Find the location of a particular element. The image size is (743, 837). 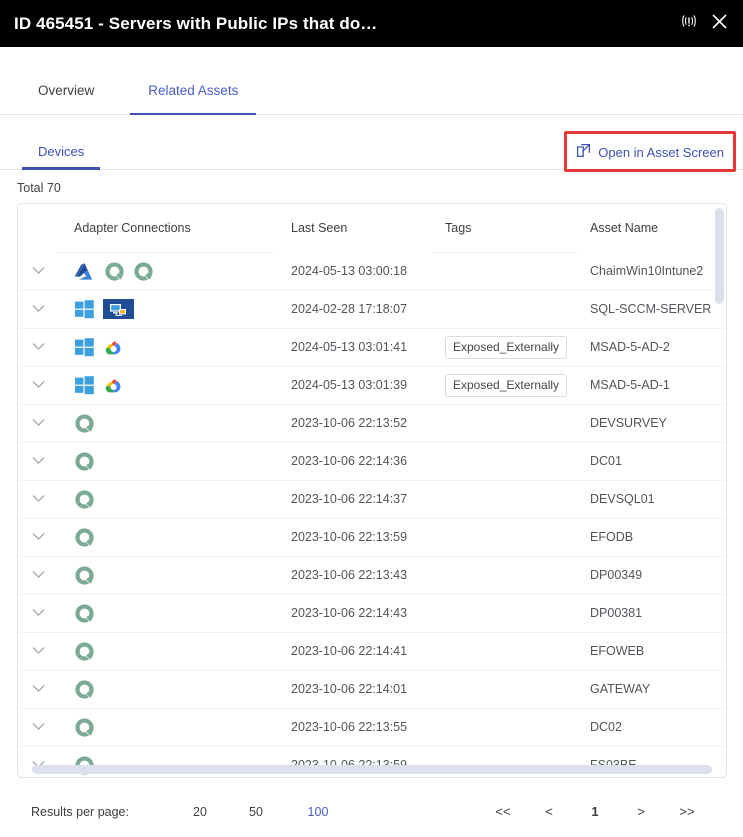

last-seen-cell: 2023-10-06 22:13:59 is located at coordinates (353, 537).